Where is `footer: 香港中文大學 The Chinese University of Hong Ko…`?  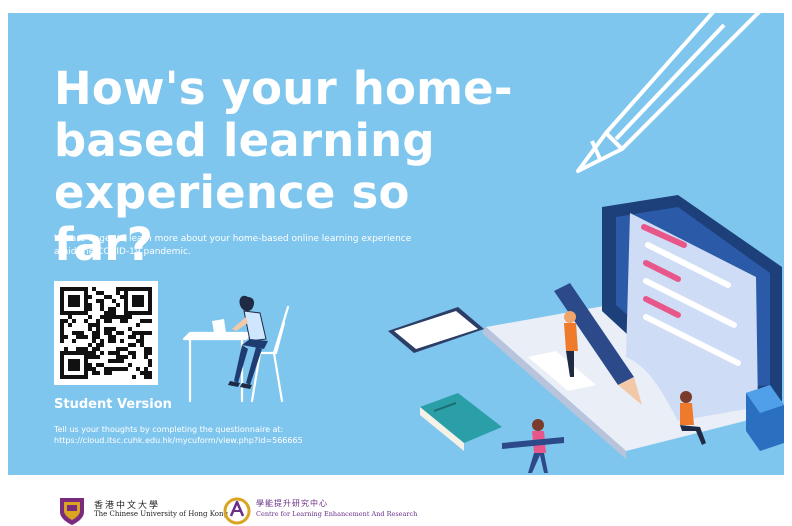 footer: 香港中文大學 The Chinese University of Hong Ko… is located at coordinates (396, 501).